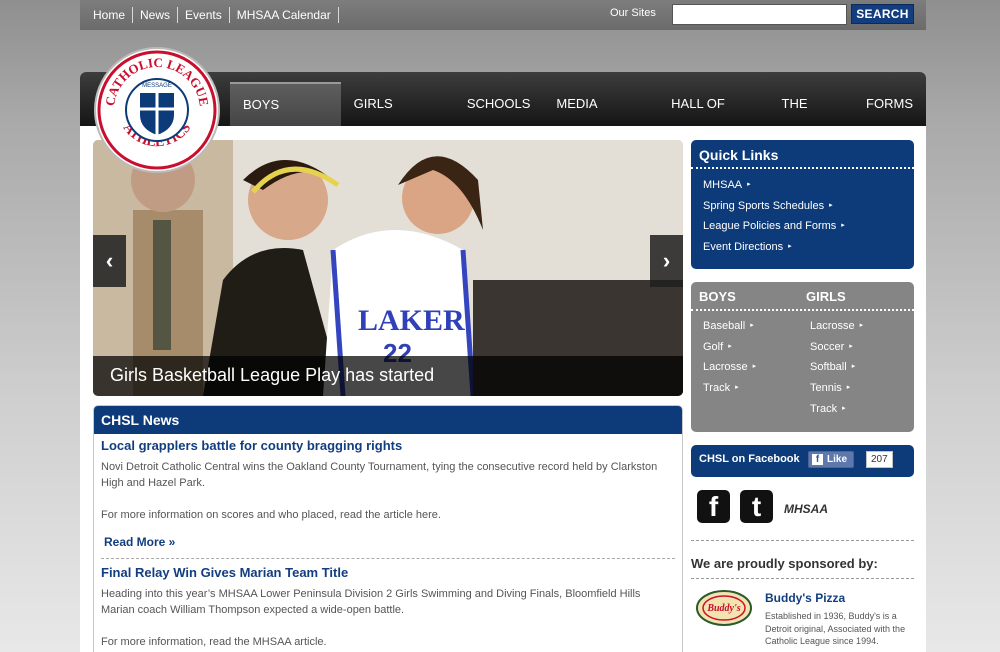 Image resolution: width=1000 pixels, height=652 pixels. I want to click on news-article-title: Final Relay Win Gives Marian Team Title, so click(388, 572).